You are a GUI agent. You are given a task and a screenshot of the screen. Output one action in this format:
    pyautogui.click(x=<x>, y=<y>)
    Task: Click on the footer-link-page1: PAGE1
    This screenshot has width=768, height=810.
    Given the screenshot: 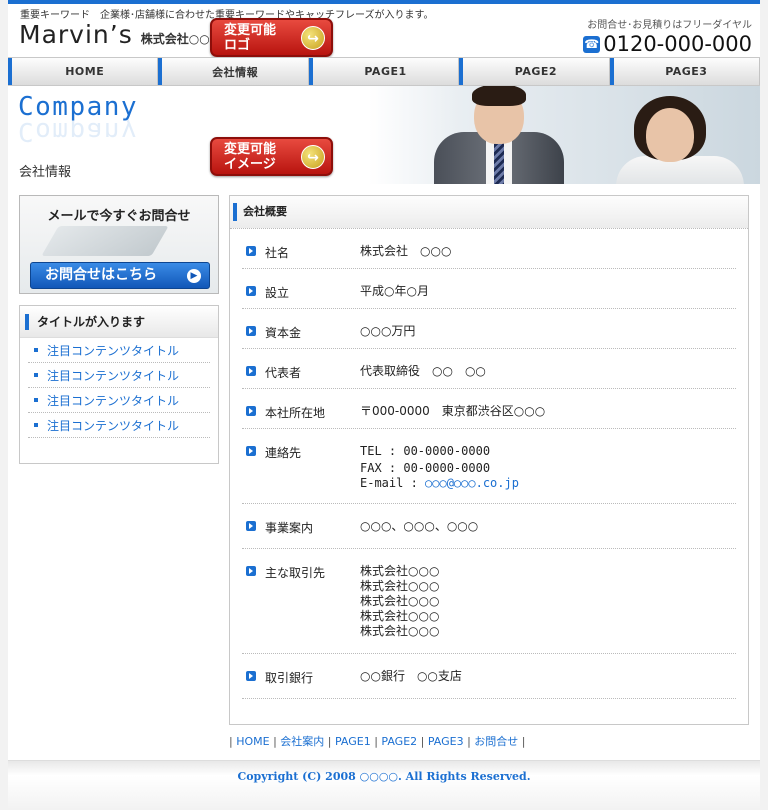 What is the action you would take?
    pyautogui.click(x=353, y=741)
    